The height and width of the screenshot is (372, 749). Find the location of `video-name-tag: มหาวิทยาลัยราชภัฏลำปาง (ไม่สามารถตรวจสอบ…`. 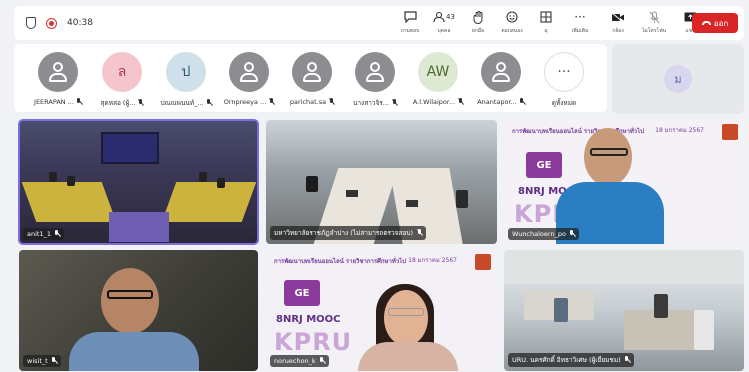

video-name-tag: มหาวิทยาลัยราชภัฏลำปาง (ไม่สามารถตรวจสอบ… is located at coordinates (348, 233).